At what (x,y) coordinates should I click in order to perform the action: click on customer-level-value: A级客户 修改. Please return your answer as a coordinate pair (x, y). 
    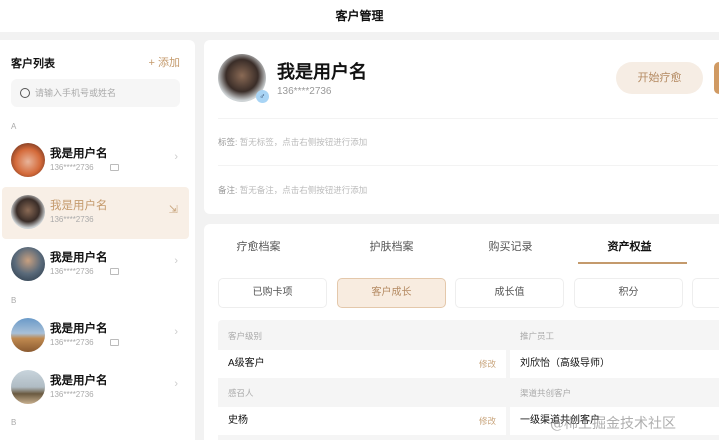
    Looking at the image, I should click on (362, 364).